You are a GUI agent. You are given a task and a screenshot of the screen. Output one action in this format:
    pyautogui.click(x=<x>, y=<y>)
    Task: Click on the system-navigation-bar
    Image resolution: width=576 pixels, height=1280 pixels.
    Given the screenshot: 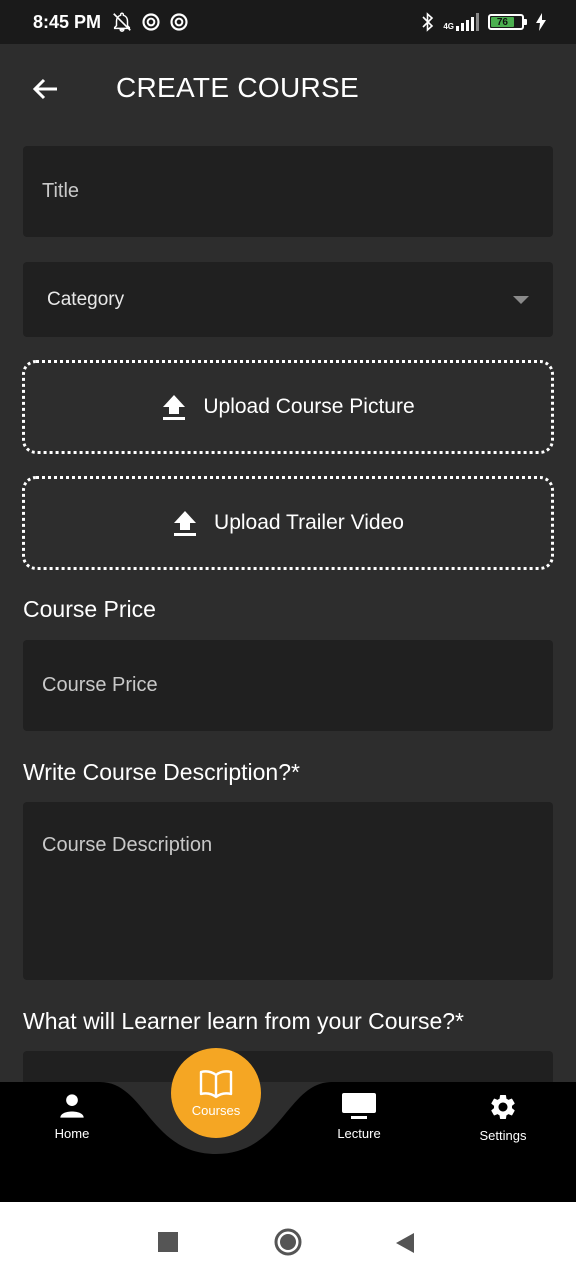 What is the action you would take?
    pyautogui.click(x=288, y=1241)
    